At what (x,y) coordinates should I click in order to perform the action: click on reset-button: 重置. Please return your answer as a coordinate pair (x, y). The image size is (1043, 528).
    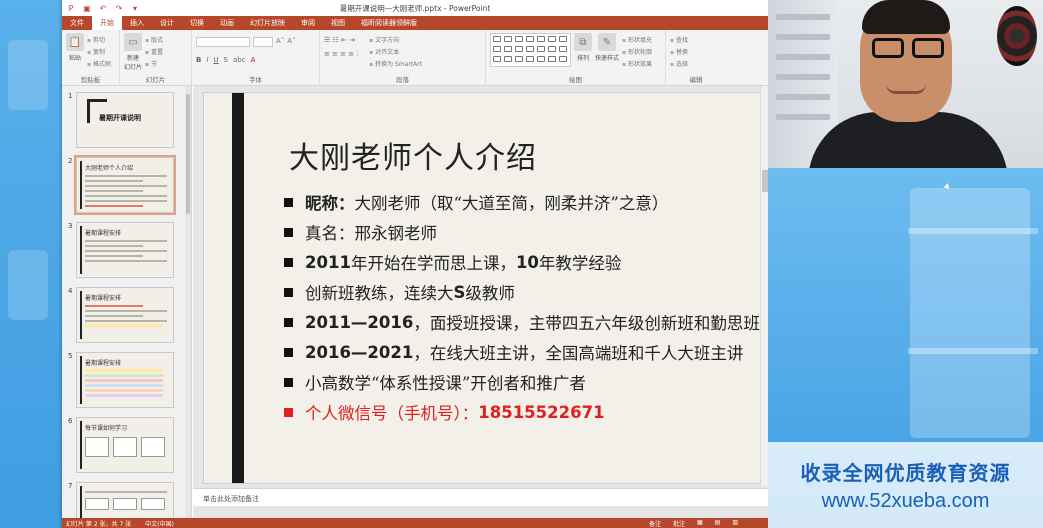
    Looking at the image, I should click on (154, 51).